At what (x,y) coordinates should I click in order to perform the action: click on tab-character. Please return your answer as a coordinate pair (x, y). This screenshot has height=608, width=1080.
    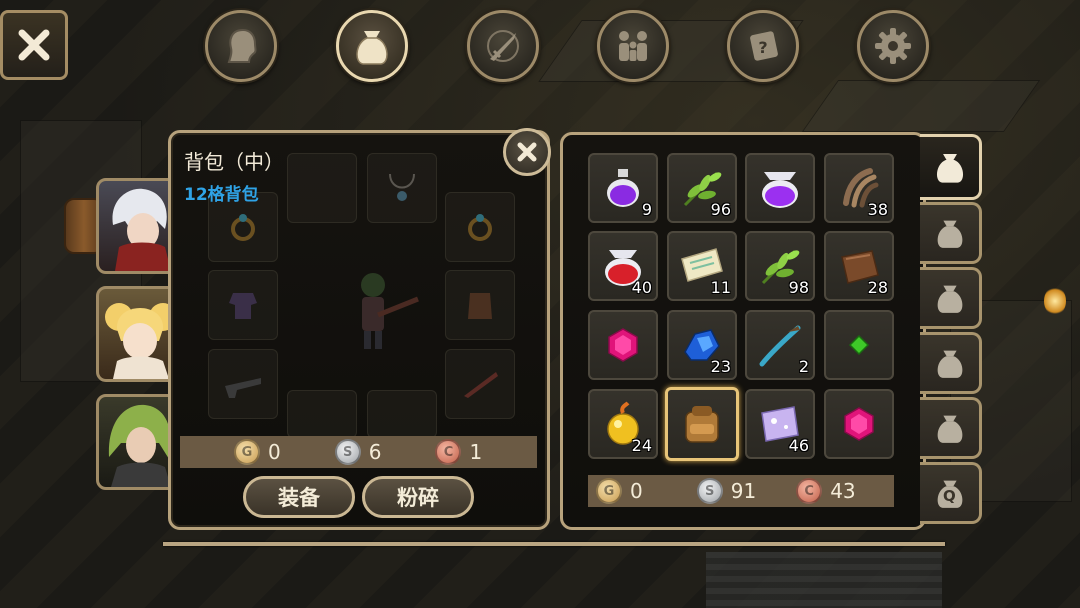
    Looking at the image, I should click on (241, 46).